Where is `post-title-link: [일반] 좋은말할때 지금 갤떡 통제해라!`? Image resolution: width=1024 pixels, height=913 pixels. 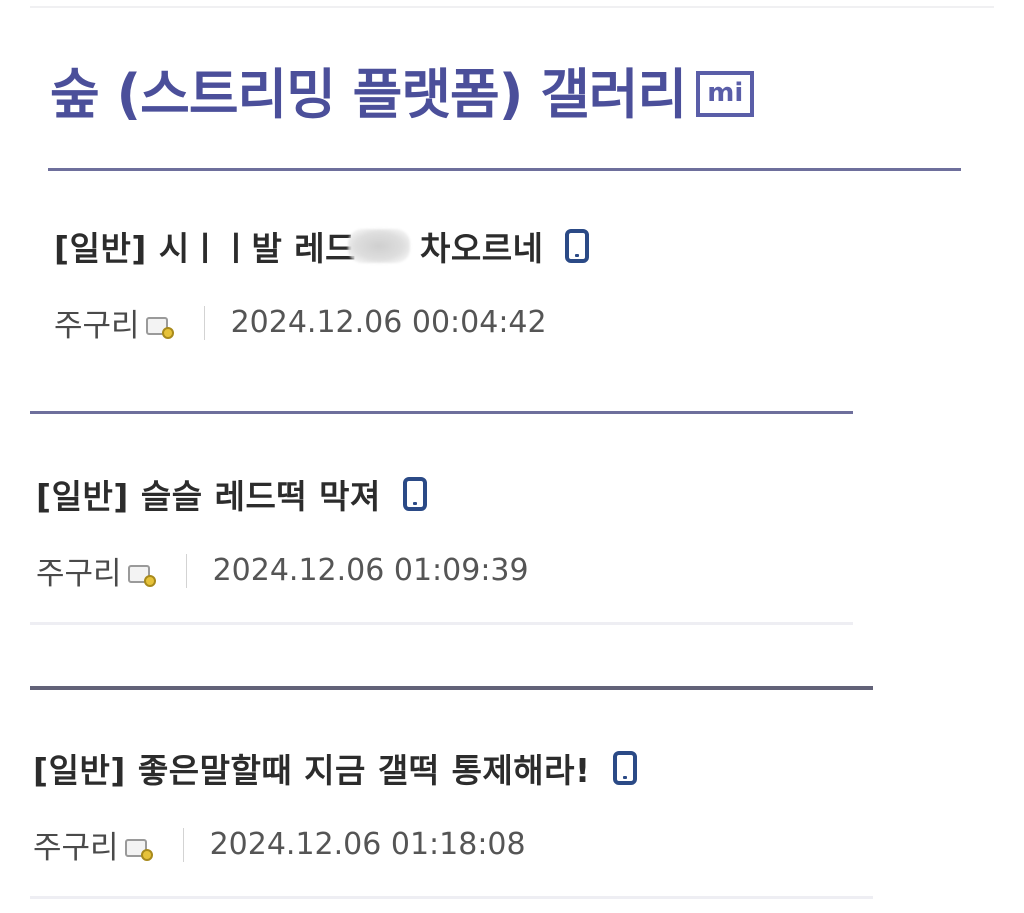 post-title-link: [일반] 좋은말할때 지금 갤떡 통제해라! is located at coordinates (335, 768).